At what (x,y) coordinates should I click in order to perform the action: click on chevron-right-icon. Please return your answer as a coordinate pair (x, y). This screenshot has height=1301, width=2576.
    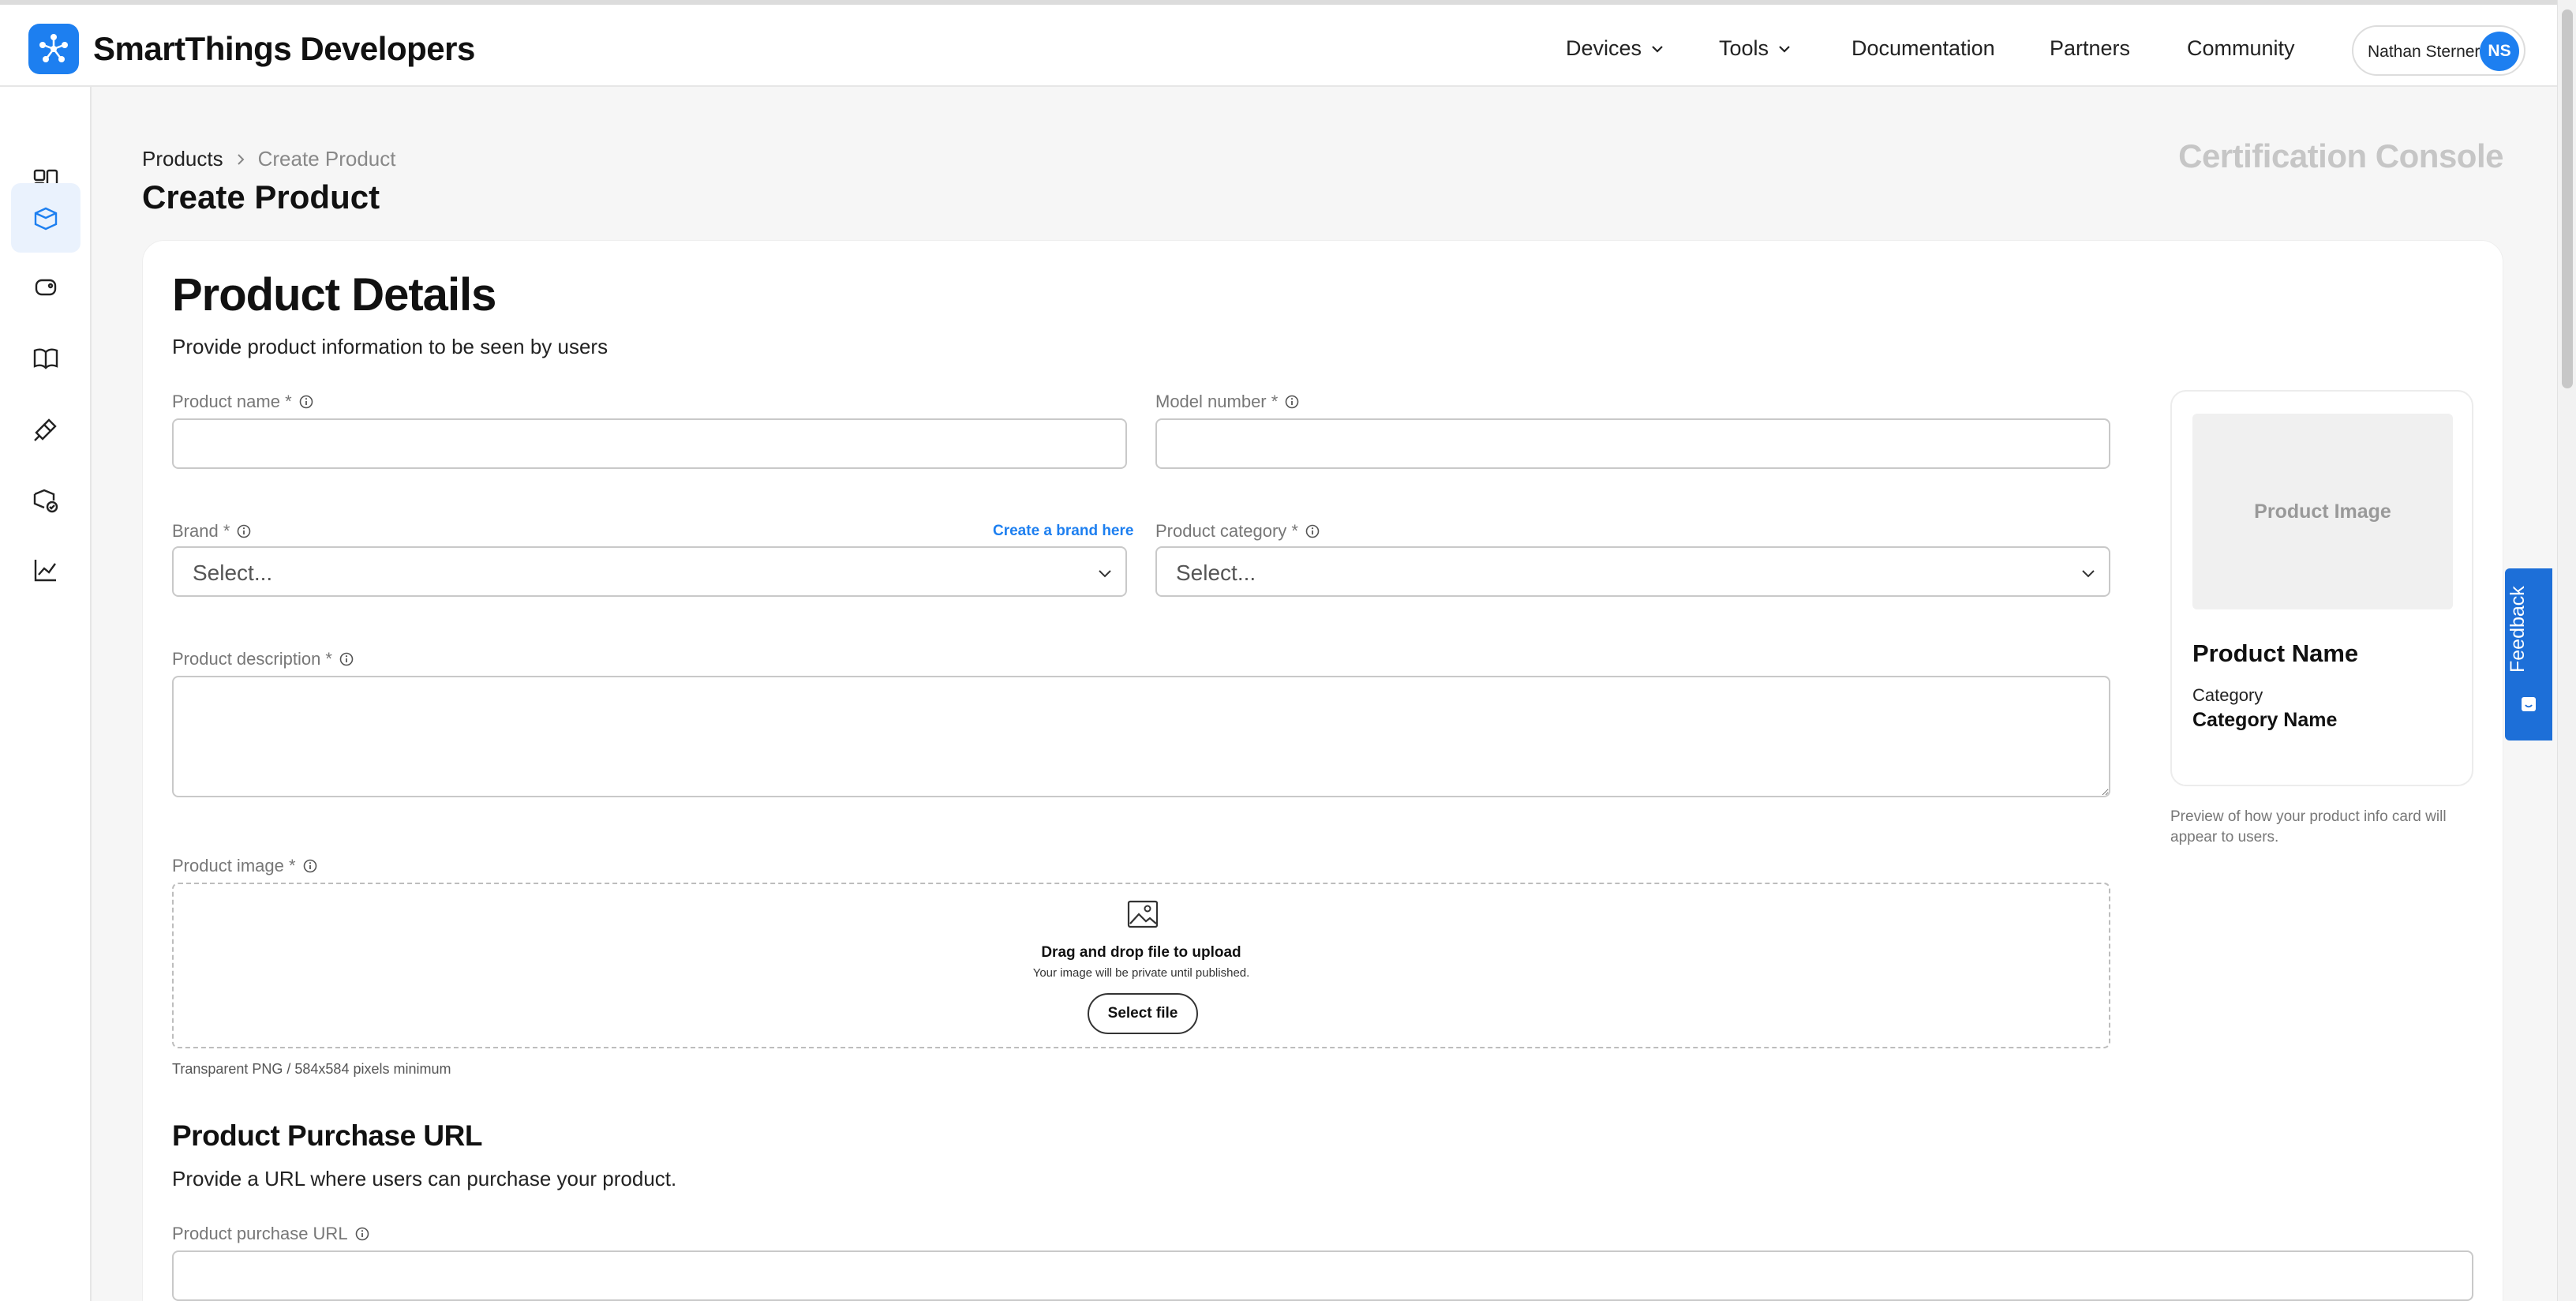
    Looking at the image, I should click on (241, 159).